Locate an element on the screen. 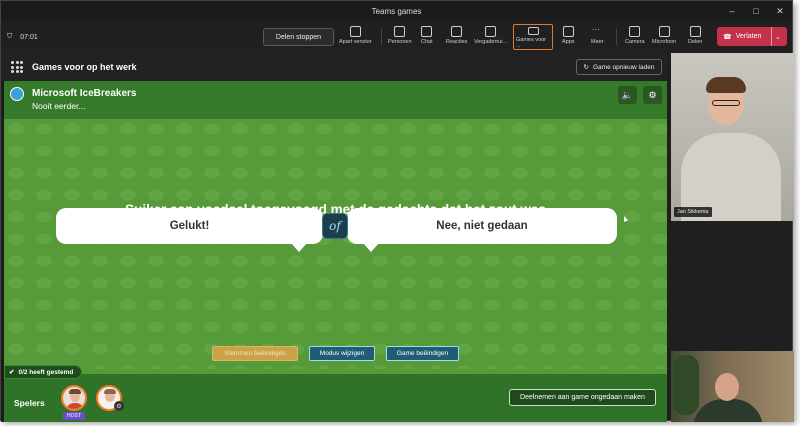 The height and width of the screenshot is (426, 800). players-label: Spelers is located at coordinates (29, 403).